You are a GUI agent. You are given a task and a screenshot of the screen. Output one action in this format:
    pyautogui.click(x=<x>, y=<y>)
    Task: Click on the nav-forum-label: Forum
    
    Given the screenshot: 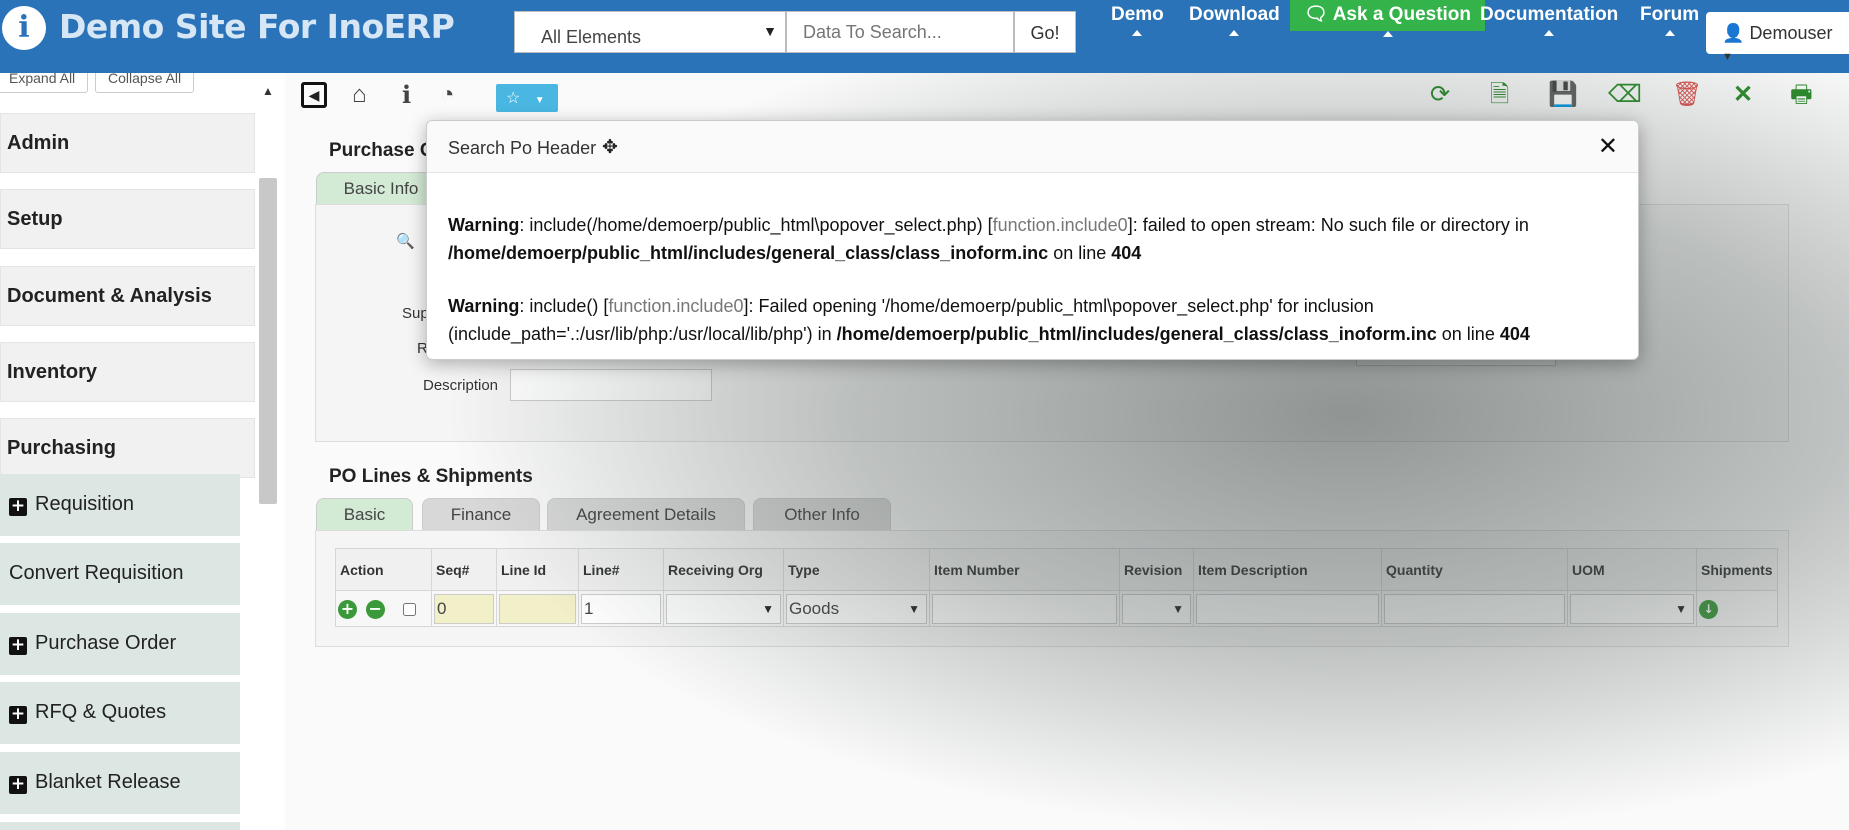 What is the action you would take?
    pyautogui.click(x=1670, y=14)
    